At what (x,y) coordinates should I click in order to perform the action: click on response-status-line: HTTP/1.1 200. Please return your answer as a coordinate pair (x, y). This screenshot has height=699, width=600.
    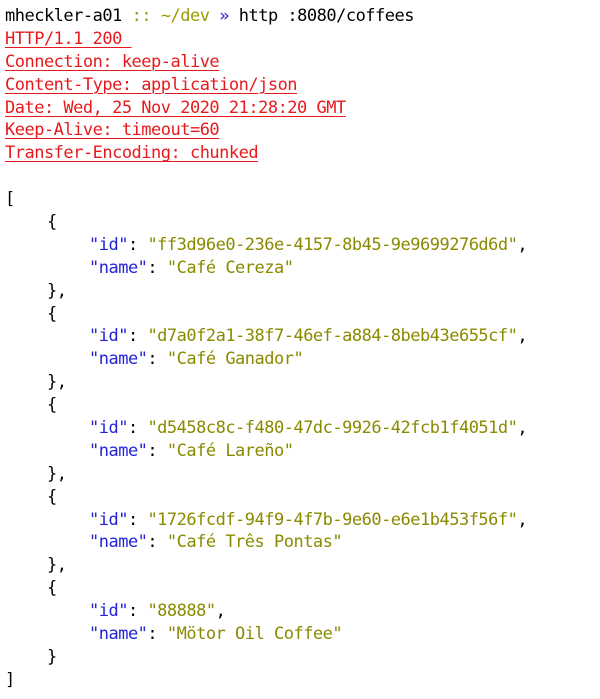
    Looking at the image, I should click on (68, 38).